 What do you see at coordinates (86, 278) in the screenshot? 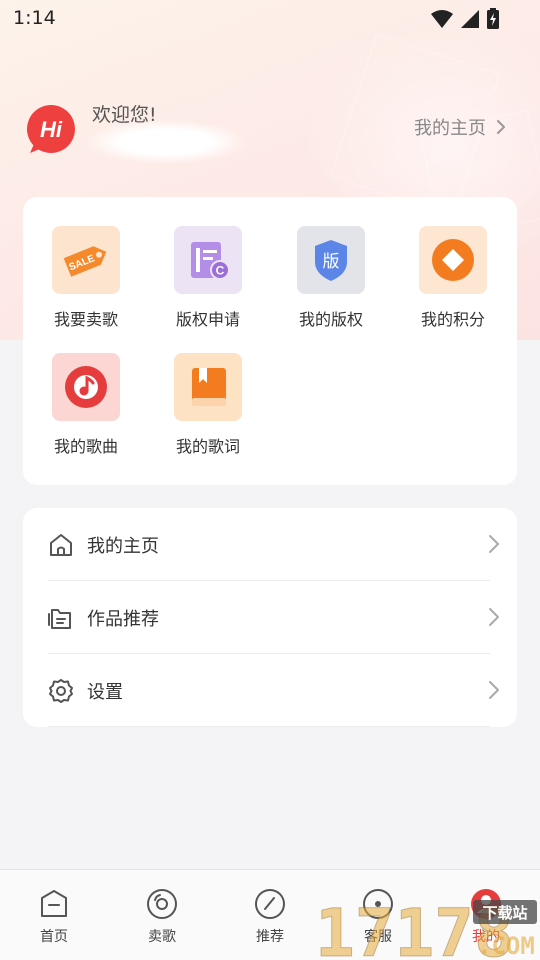
I see `grid-item-sell-song: SALE 我要卖歌` at bounding box center [86, 278].